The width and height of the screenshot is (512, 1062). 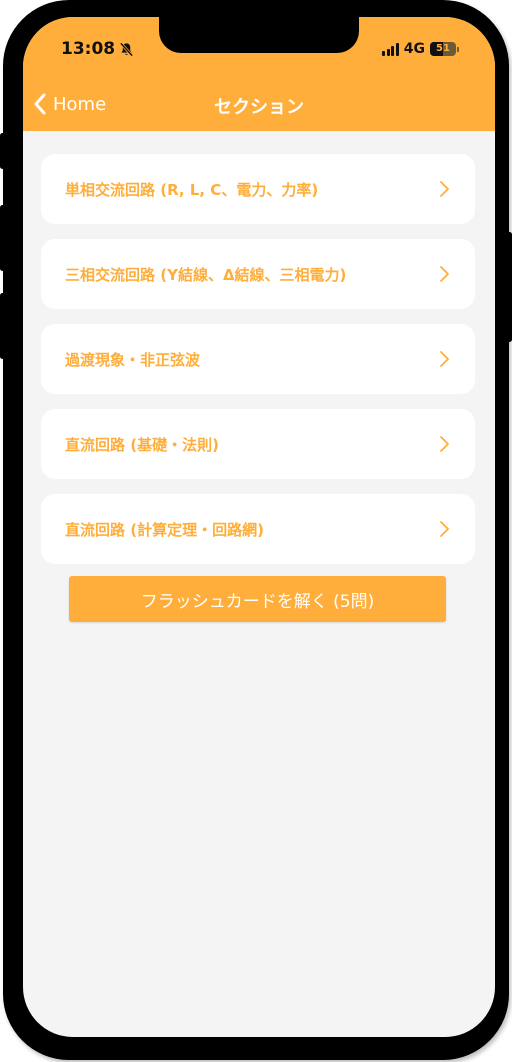 What do you see at coordinates (40, 104) in the screenshot?
I see `chevron-left-icon` at bounding box center [40, 104].